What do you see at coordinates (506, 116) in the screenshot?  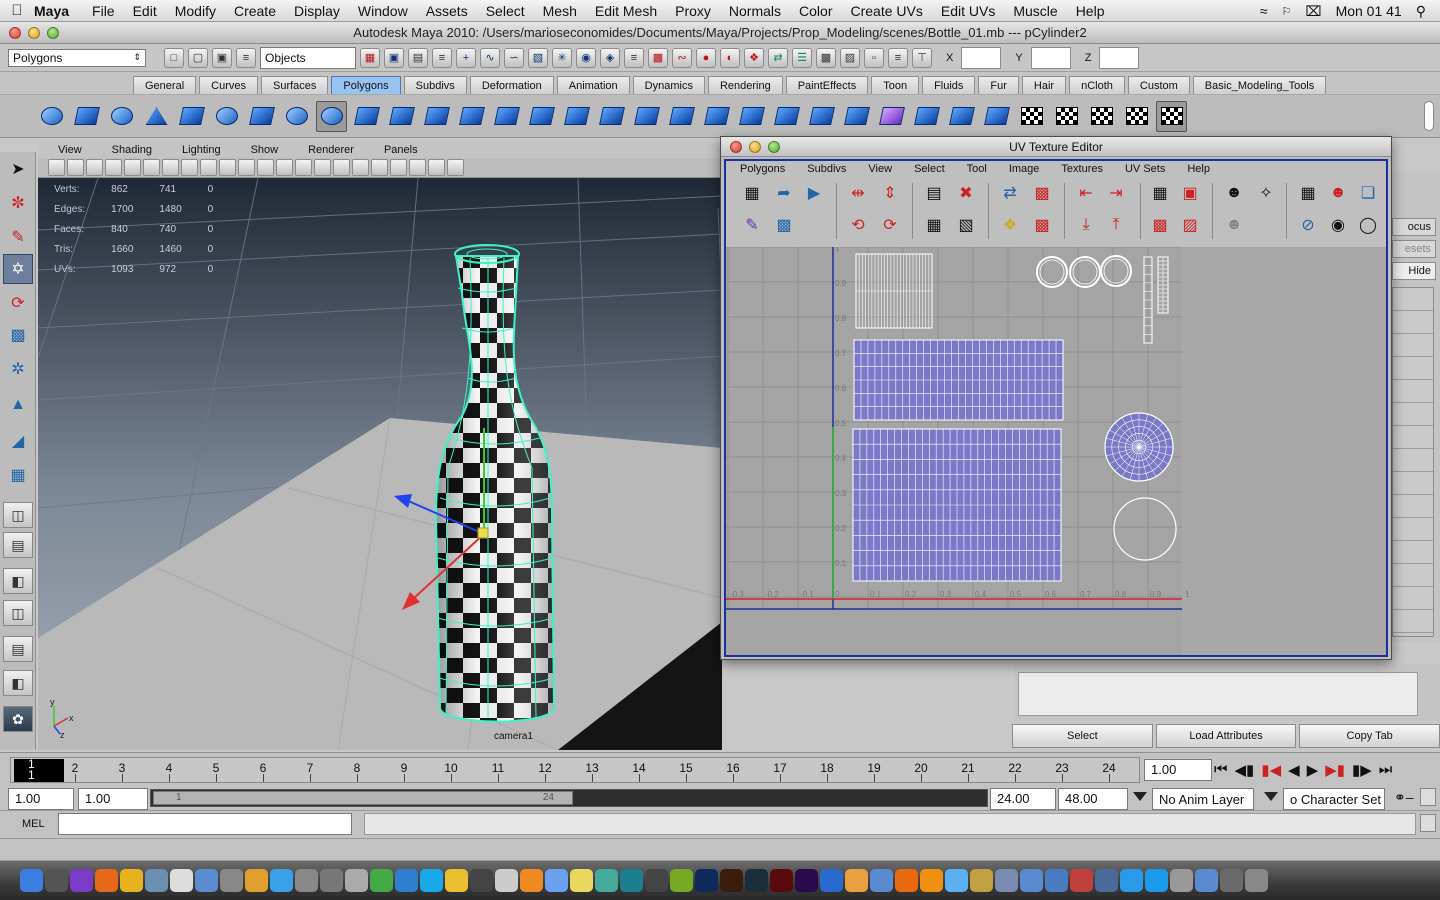 I see `smooth-icon` at bounding box center [506, 116].